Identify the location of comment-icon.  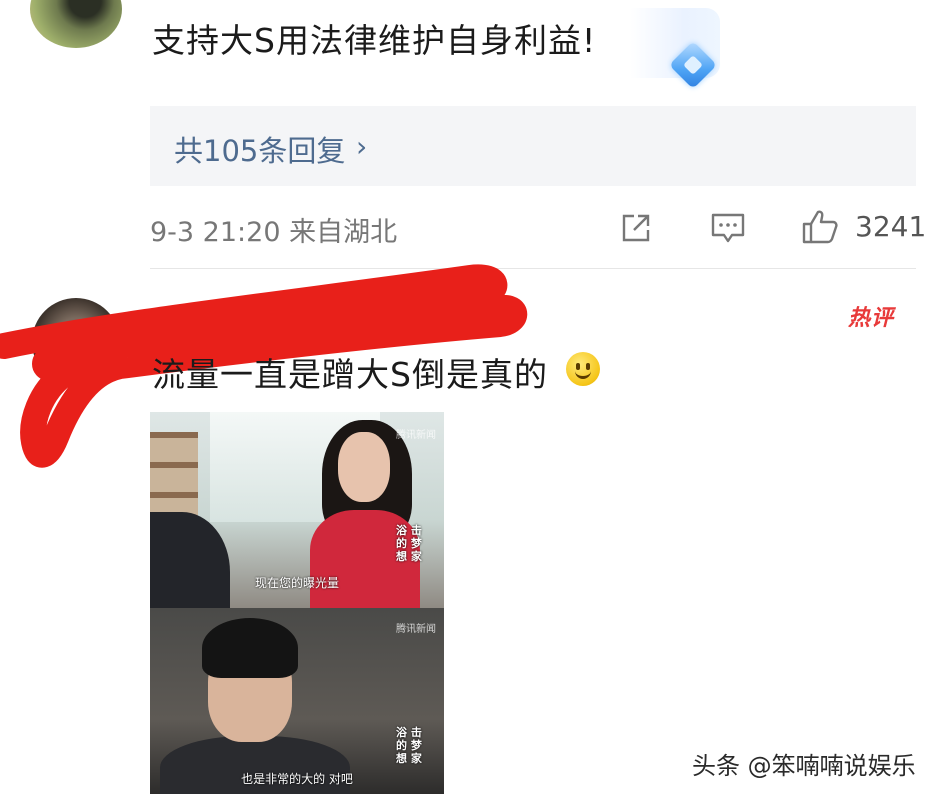
(728, 228).